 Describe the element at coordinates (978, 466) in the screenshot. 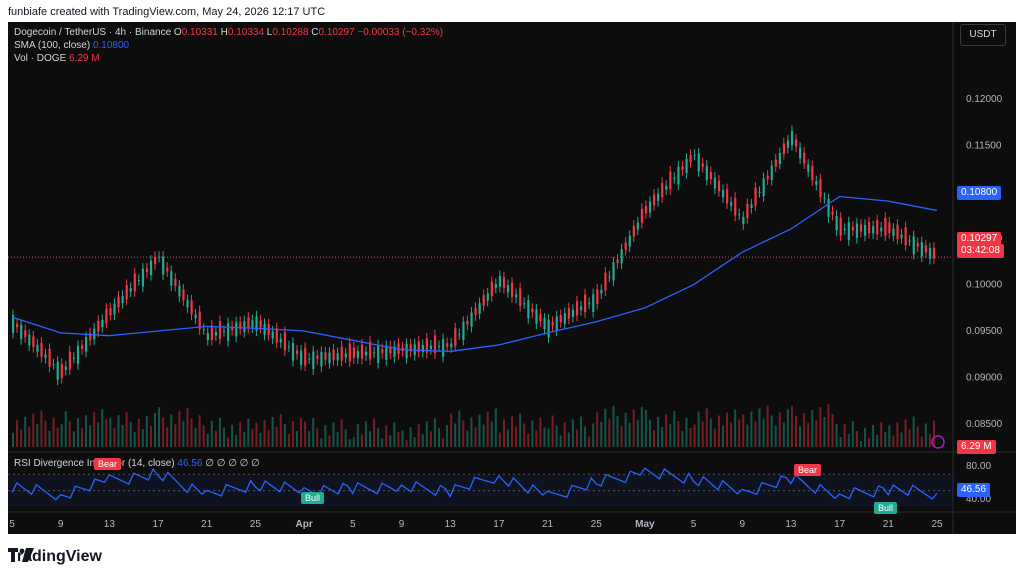

I see `rsi-tick-label: 80.00` at that location.